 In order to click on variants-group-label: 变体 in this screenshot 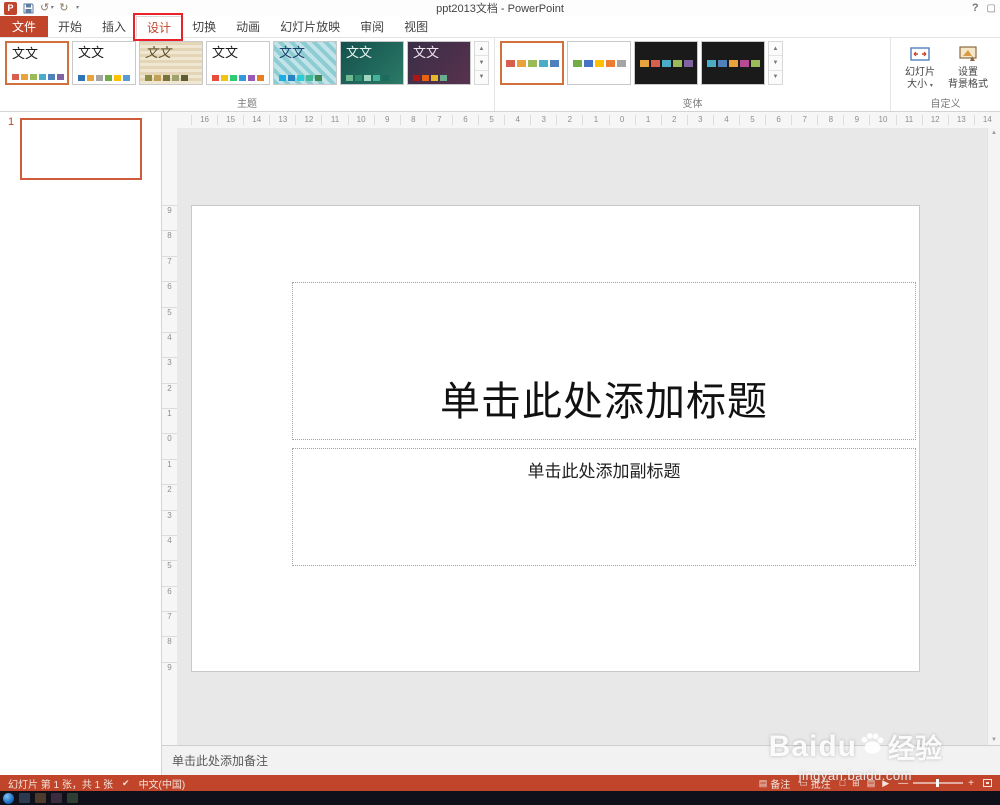, I will do `click(692, 104)`.